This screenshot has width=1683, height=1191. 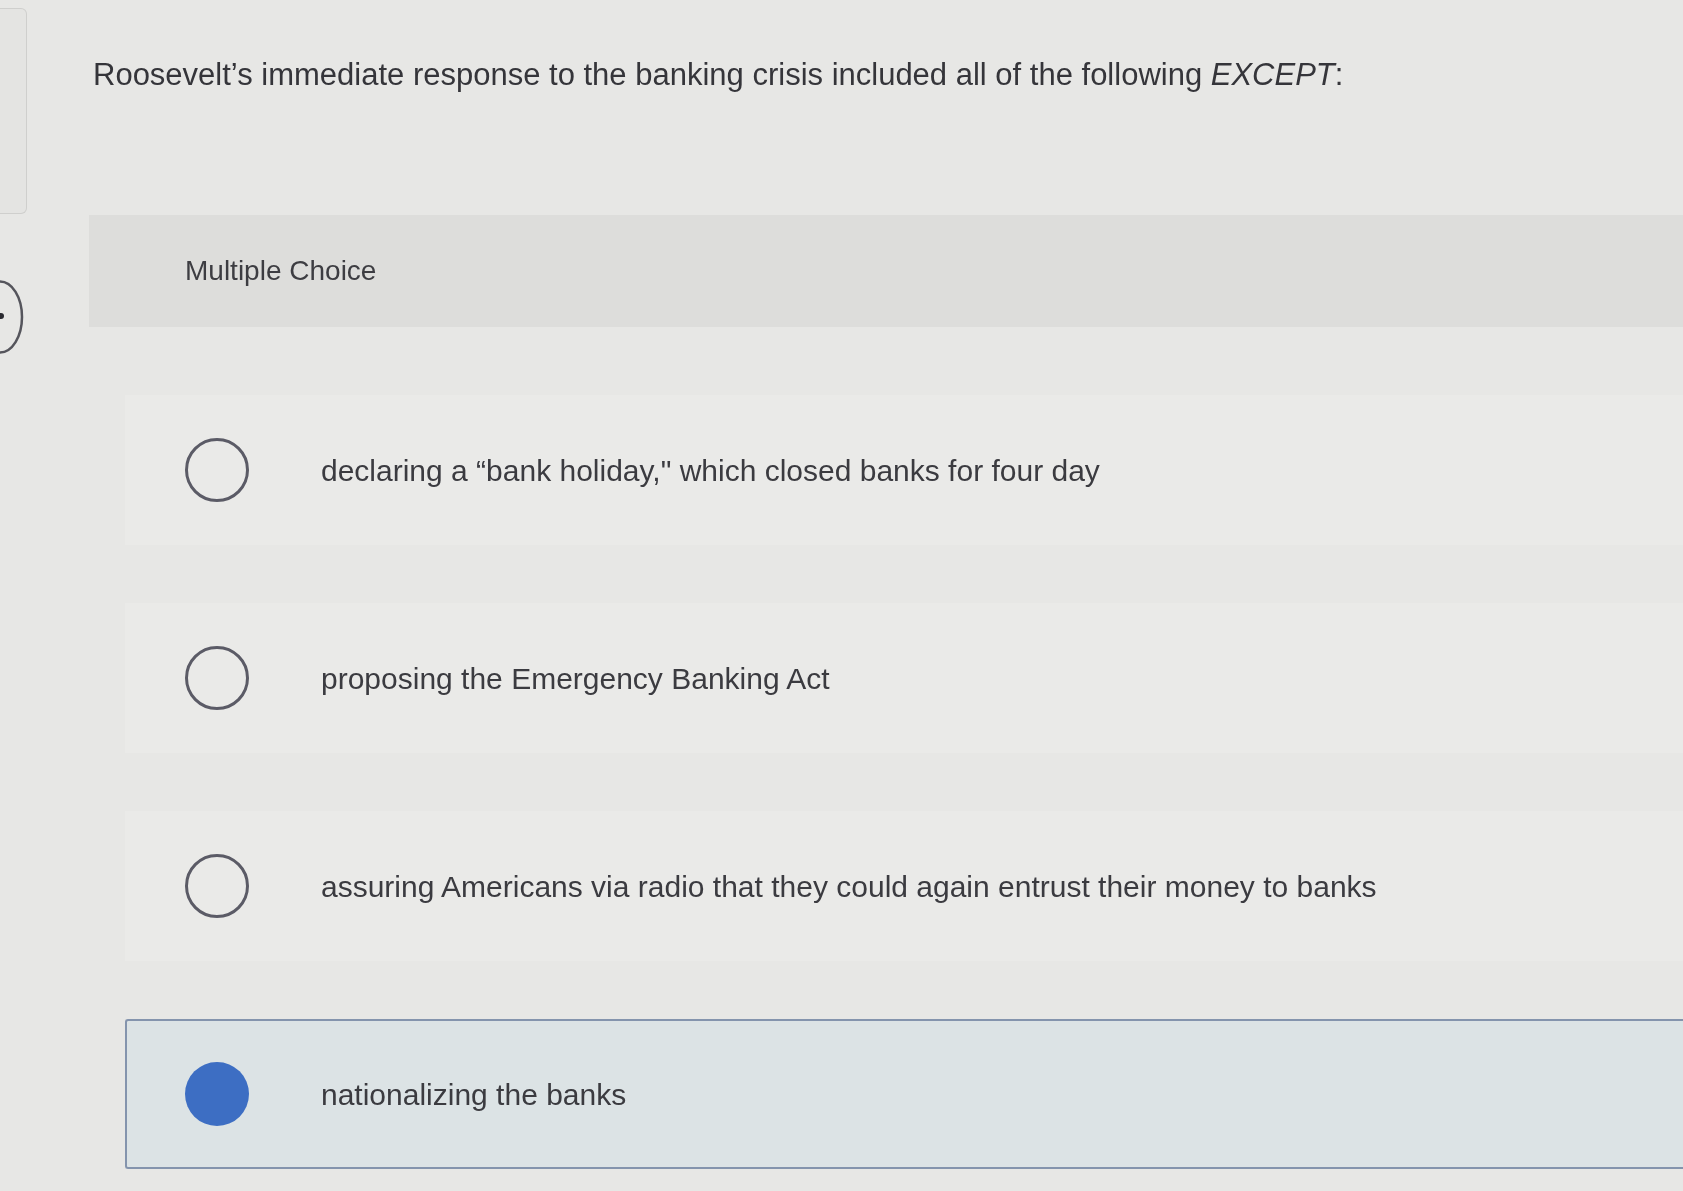 I want to click on choice-text: assuring Americans via radio that they could again entrust their money to banks, so click(x=849, y=886).